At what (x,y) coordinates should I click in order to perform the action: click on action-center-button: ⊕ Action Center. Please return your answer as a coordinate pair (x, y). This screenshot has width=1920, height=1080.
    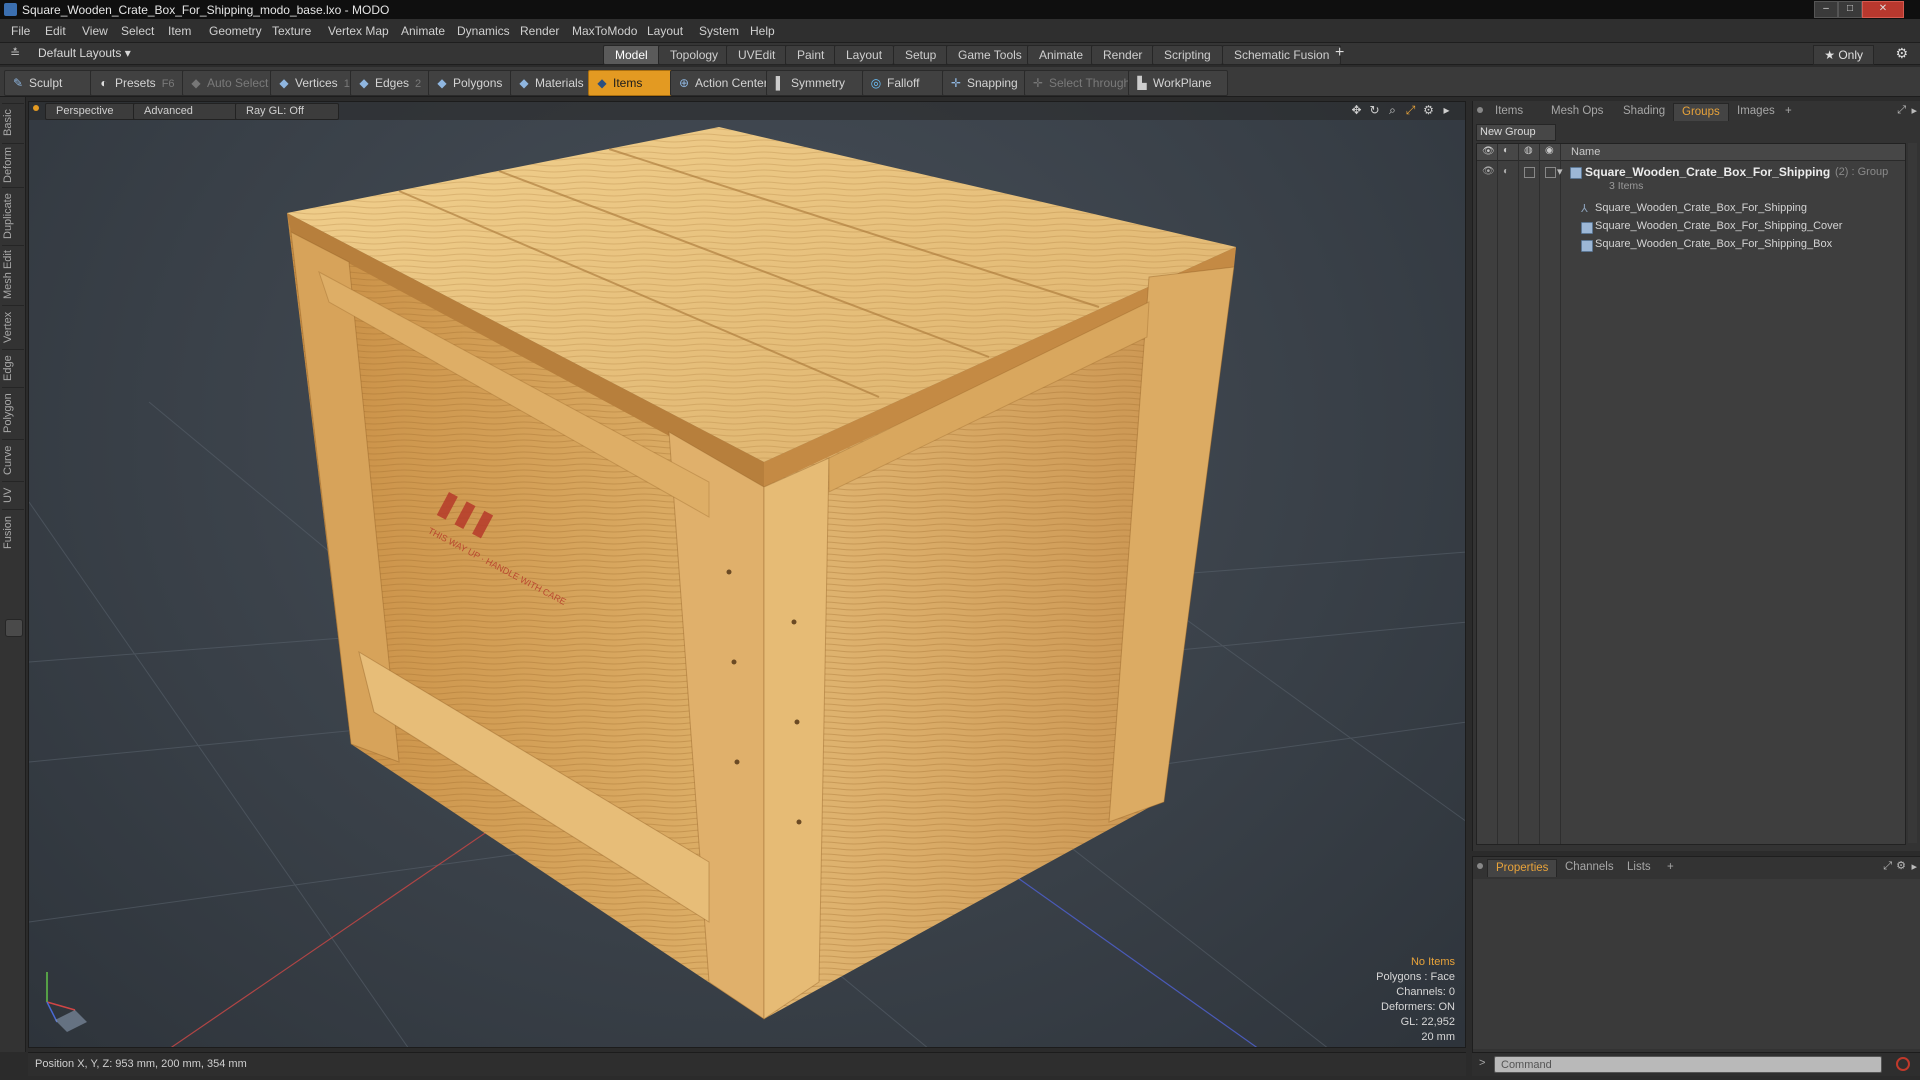
    Looking at the image, I should click on (724, 83).